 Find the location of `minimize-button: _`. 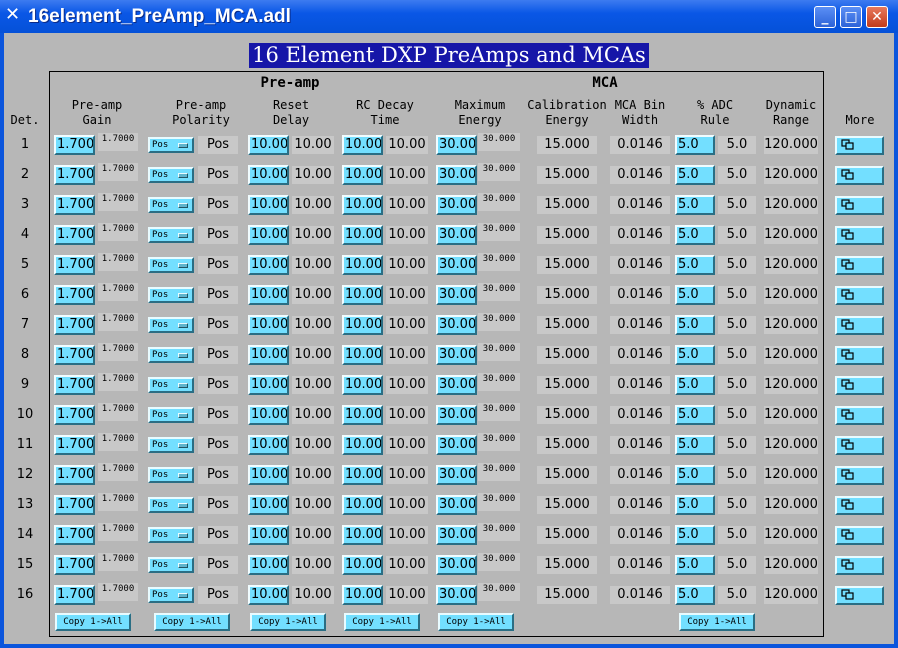

minimize-button: _ is located at coordinates (825, 17).